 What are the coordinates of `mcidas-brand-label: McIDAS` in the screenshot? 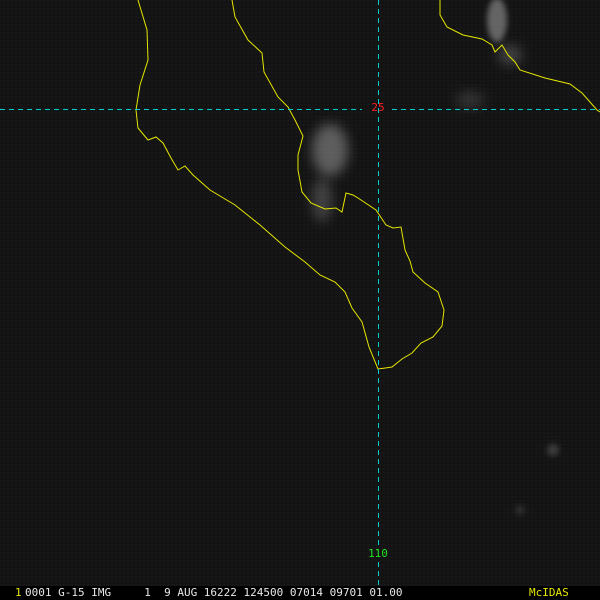 It's located at (549, 592).